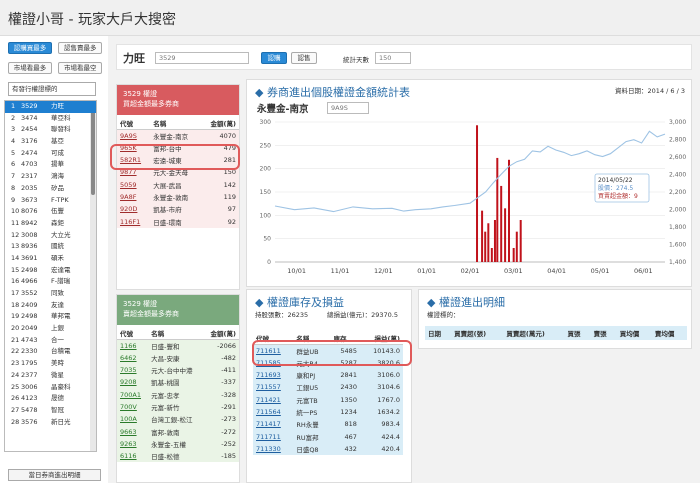 This screenshot has width=700, height=483. I want to click on stock-list-item: 3 2454 聯發科, so click(50, 130).